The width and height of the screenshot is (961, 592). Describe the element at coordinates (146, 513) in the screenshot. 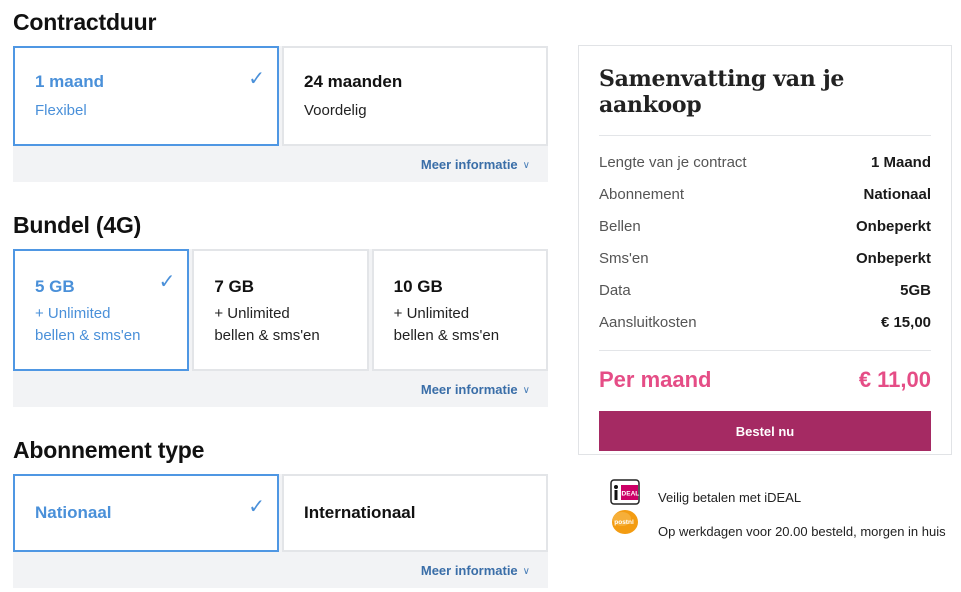

I see `option-nationaal: Nationaal ✓` at that location.